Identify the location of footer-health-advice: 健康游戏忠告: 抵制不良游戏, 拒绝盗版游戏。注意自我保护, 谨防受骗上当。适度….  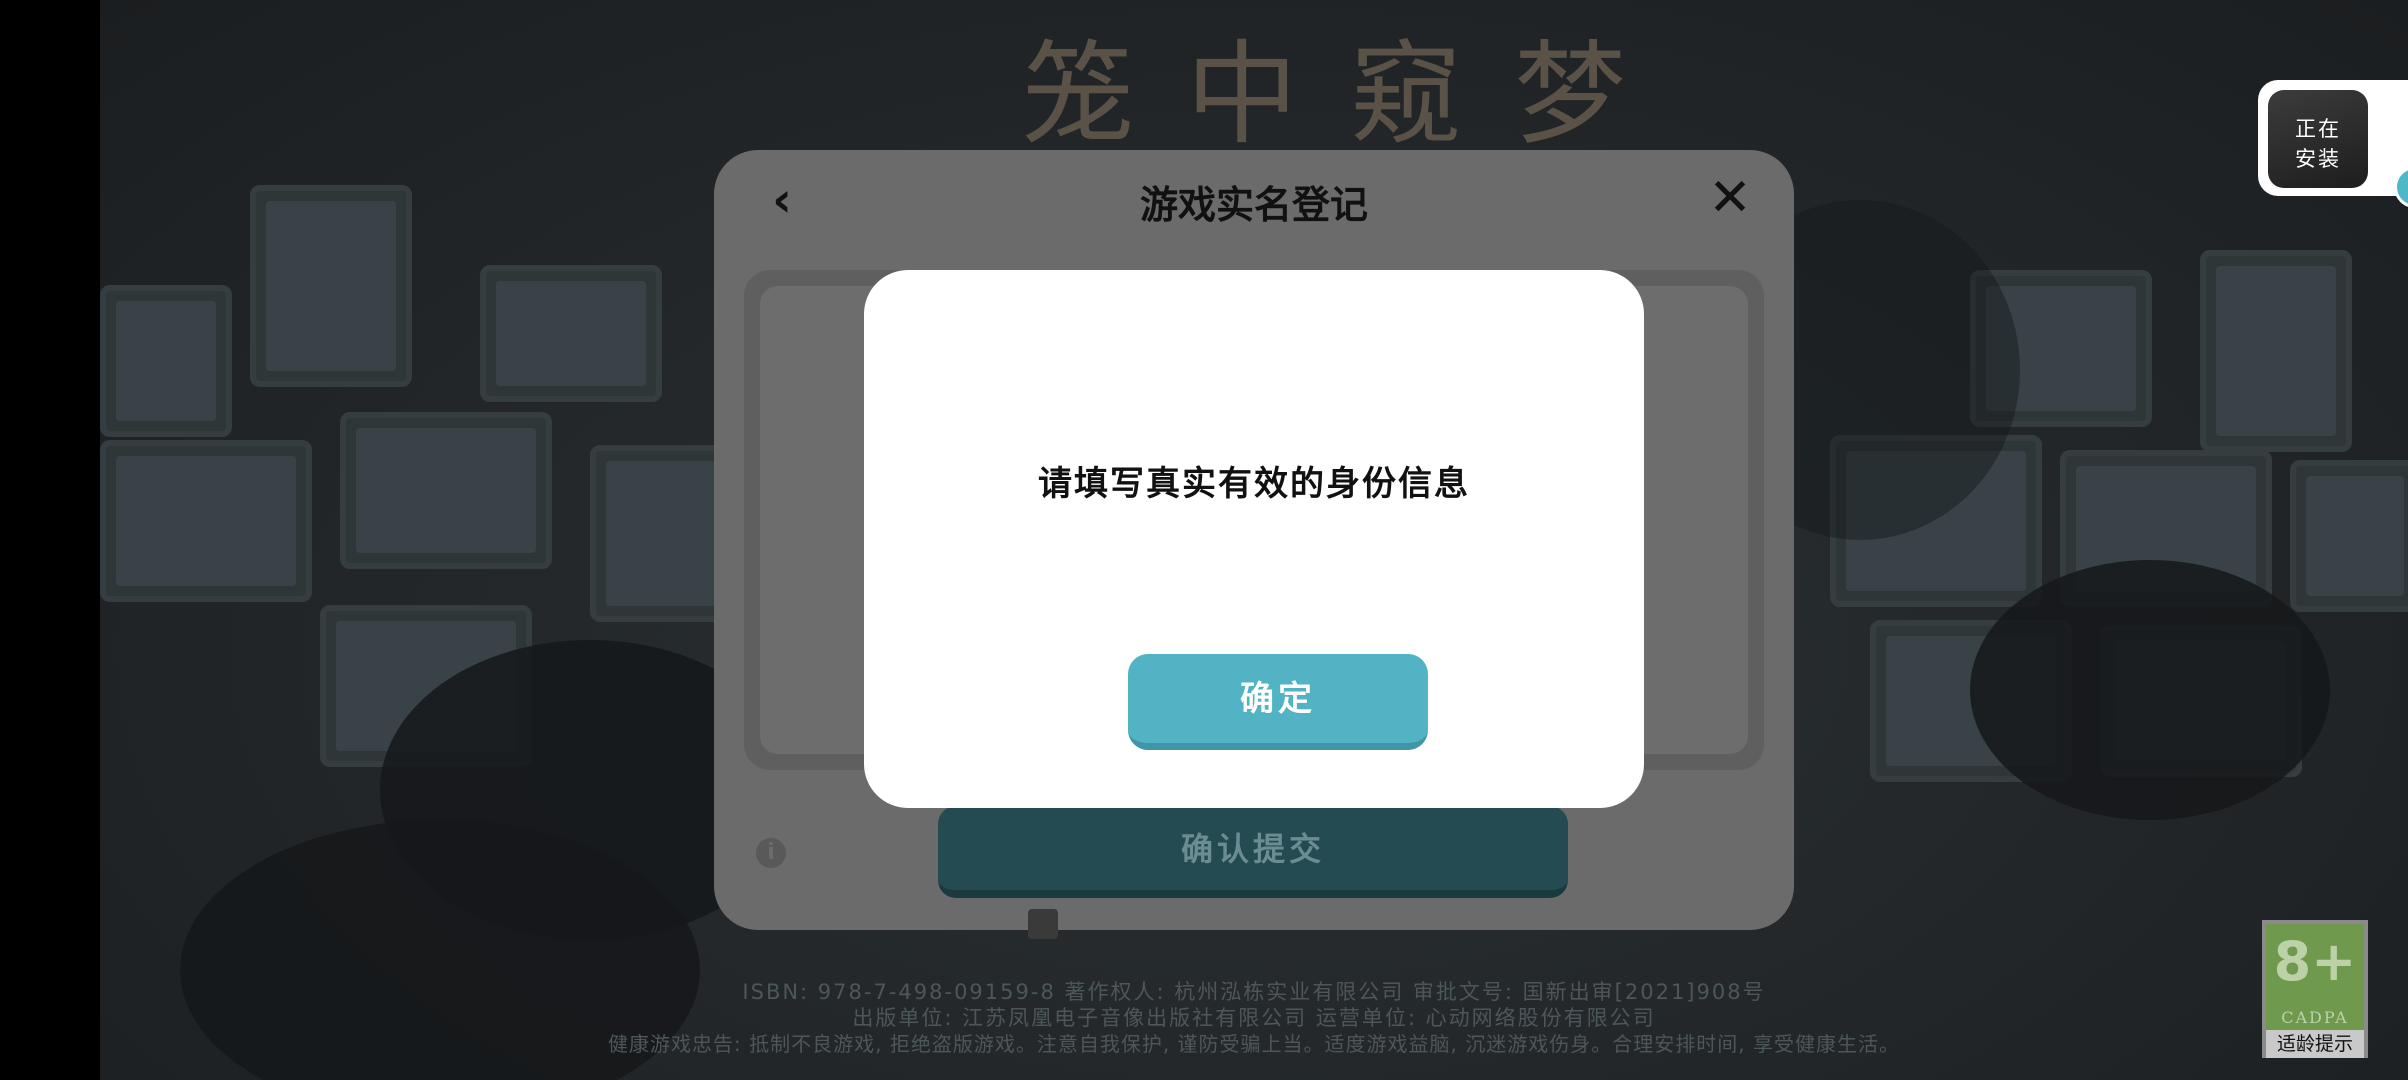
(1254, 1044).